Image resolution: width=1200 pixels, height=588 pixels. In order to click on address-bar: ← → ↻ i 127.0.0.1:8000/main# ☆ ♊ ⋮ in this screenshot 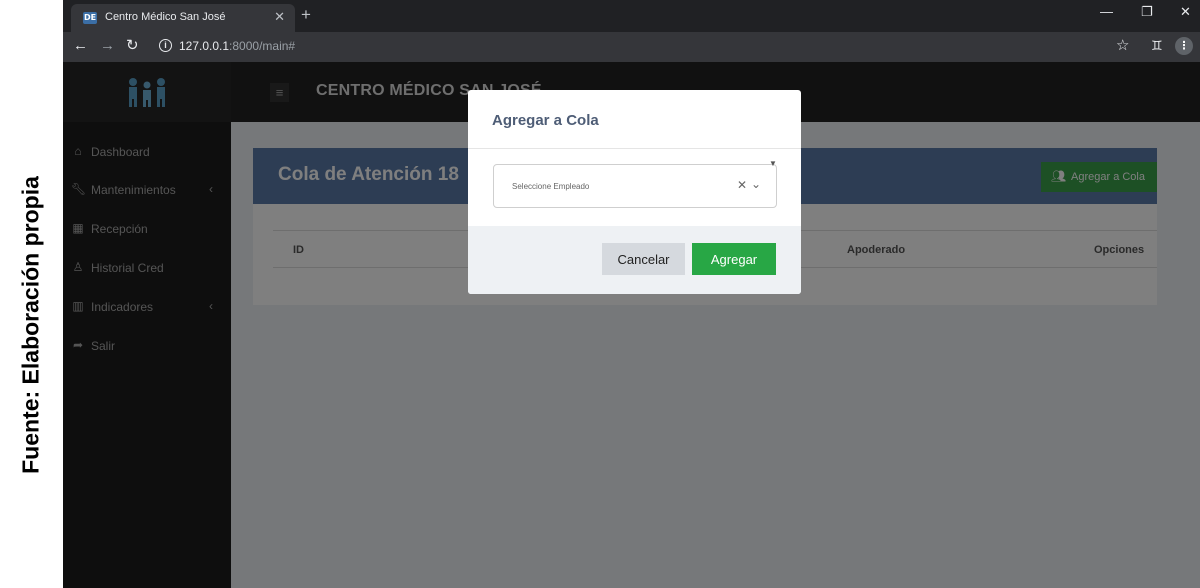, I will do `click(631, 47)`.